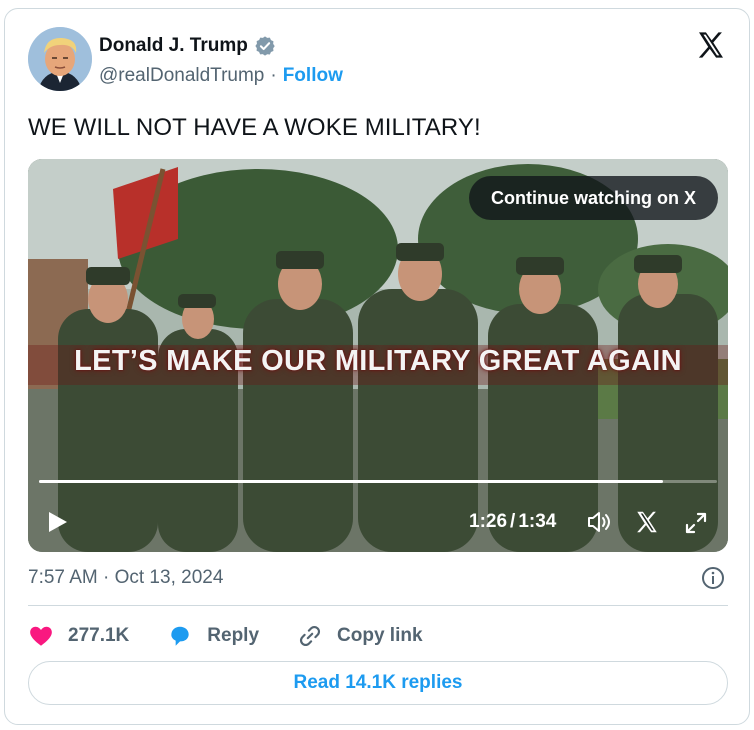  I want to click on play-icon, so click(58, 522).